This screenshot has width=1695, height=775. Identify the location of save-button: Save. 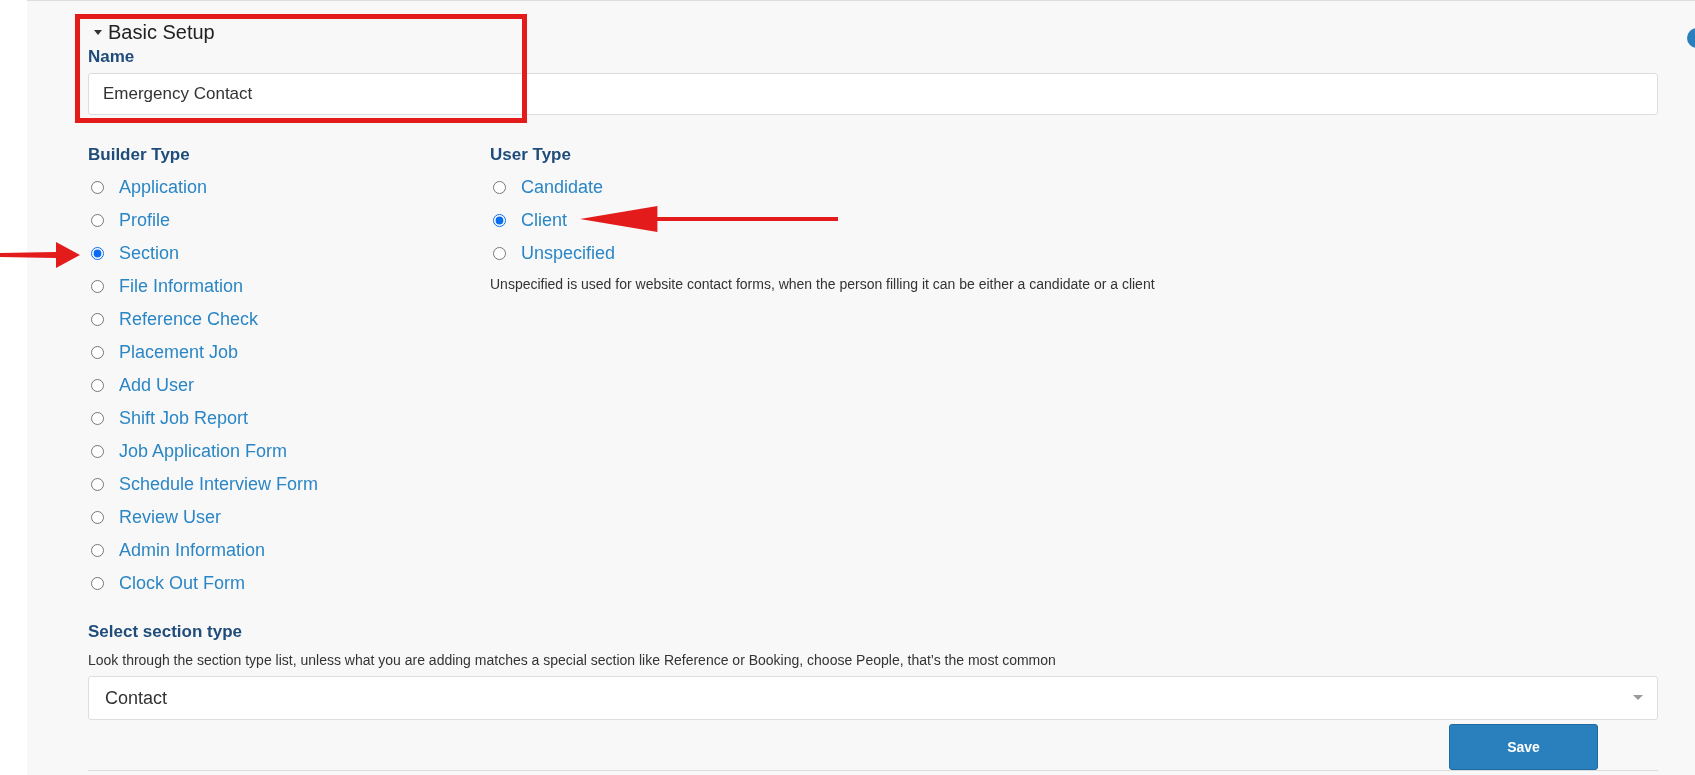
(1523, 747).